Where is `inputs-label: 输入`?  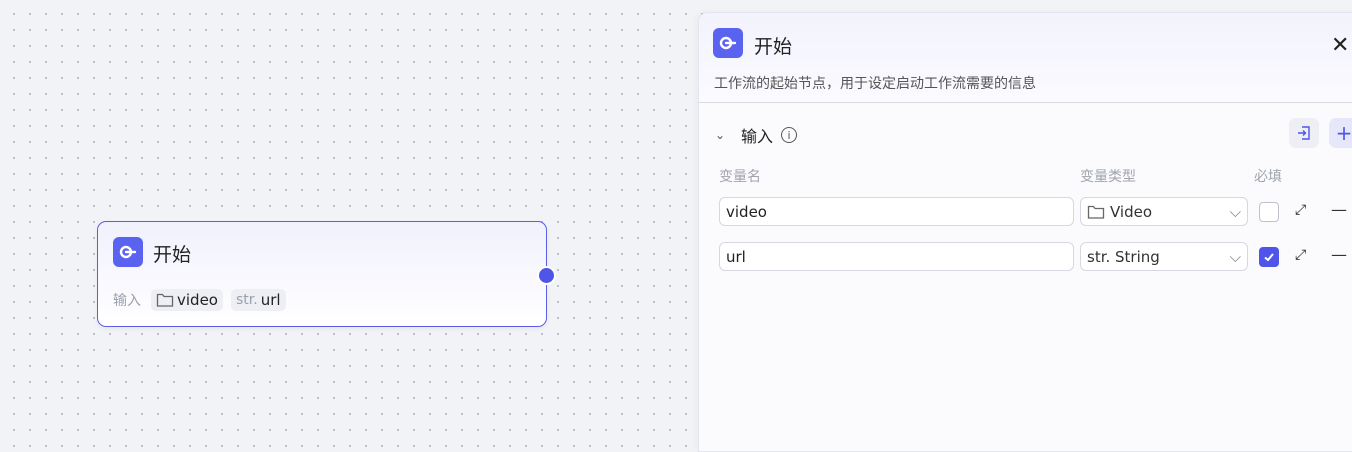 inputs-label: 输入 is located at coordinates (127, 301).